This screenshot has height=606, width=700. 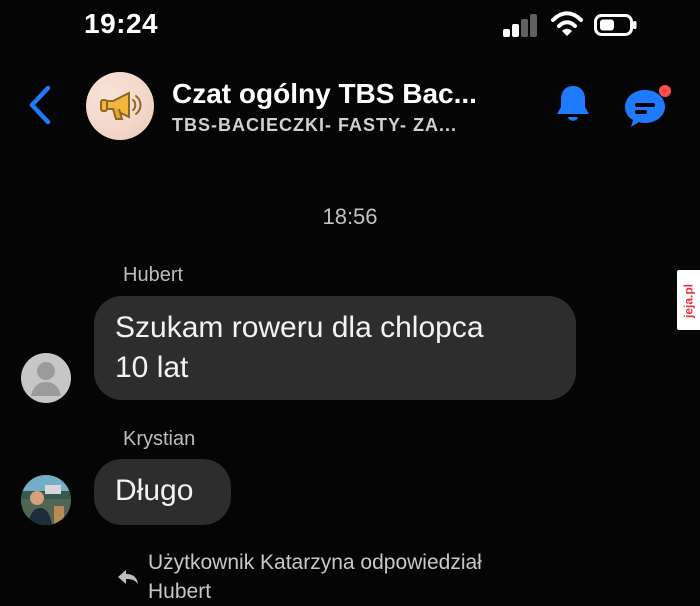 I want to click on battery-icon, so click(x=615, y=25).